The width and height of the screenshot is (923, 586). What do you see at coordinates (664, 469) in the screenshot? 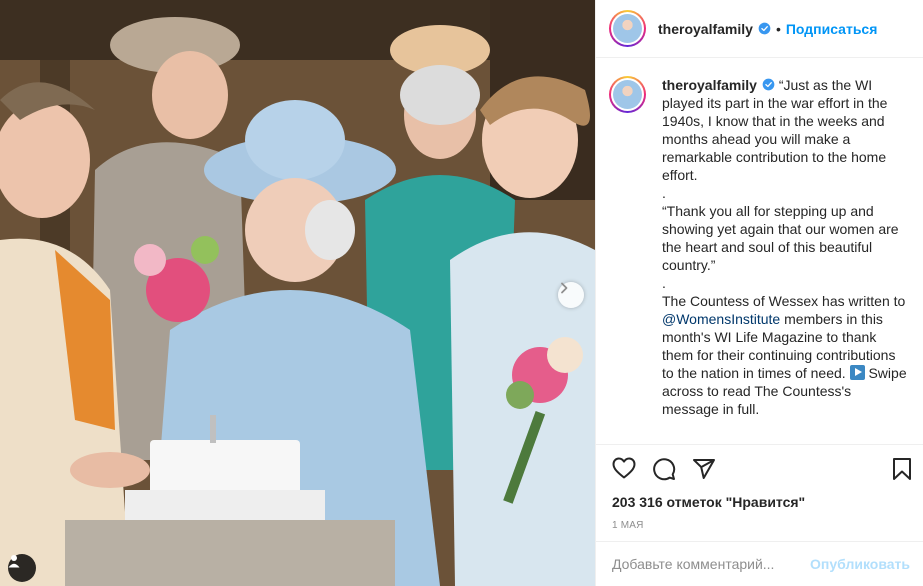
I see `speech-bubble-icon` at bounding box center [664, 469].